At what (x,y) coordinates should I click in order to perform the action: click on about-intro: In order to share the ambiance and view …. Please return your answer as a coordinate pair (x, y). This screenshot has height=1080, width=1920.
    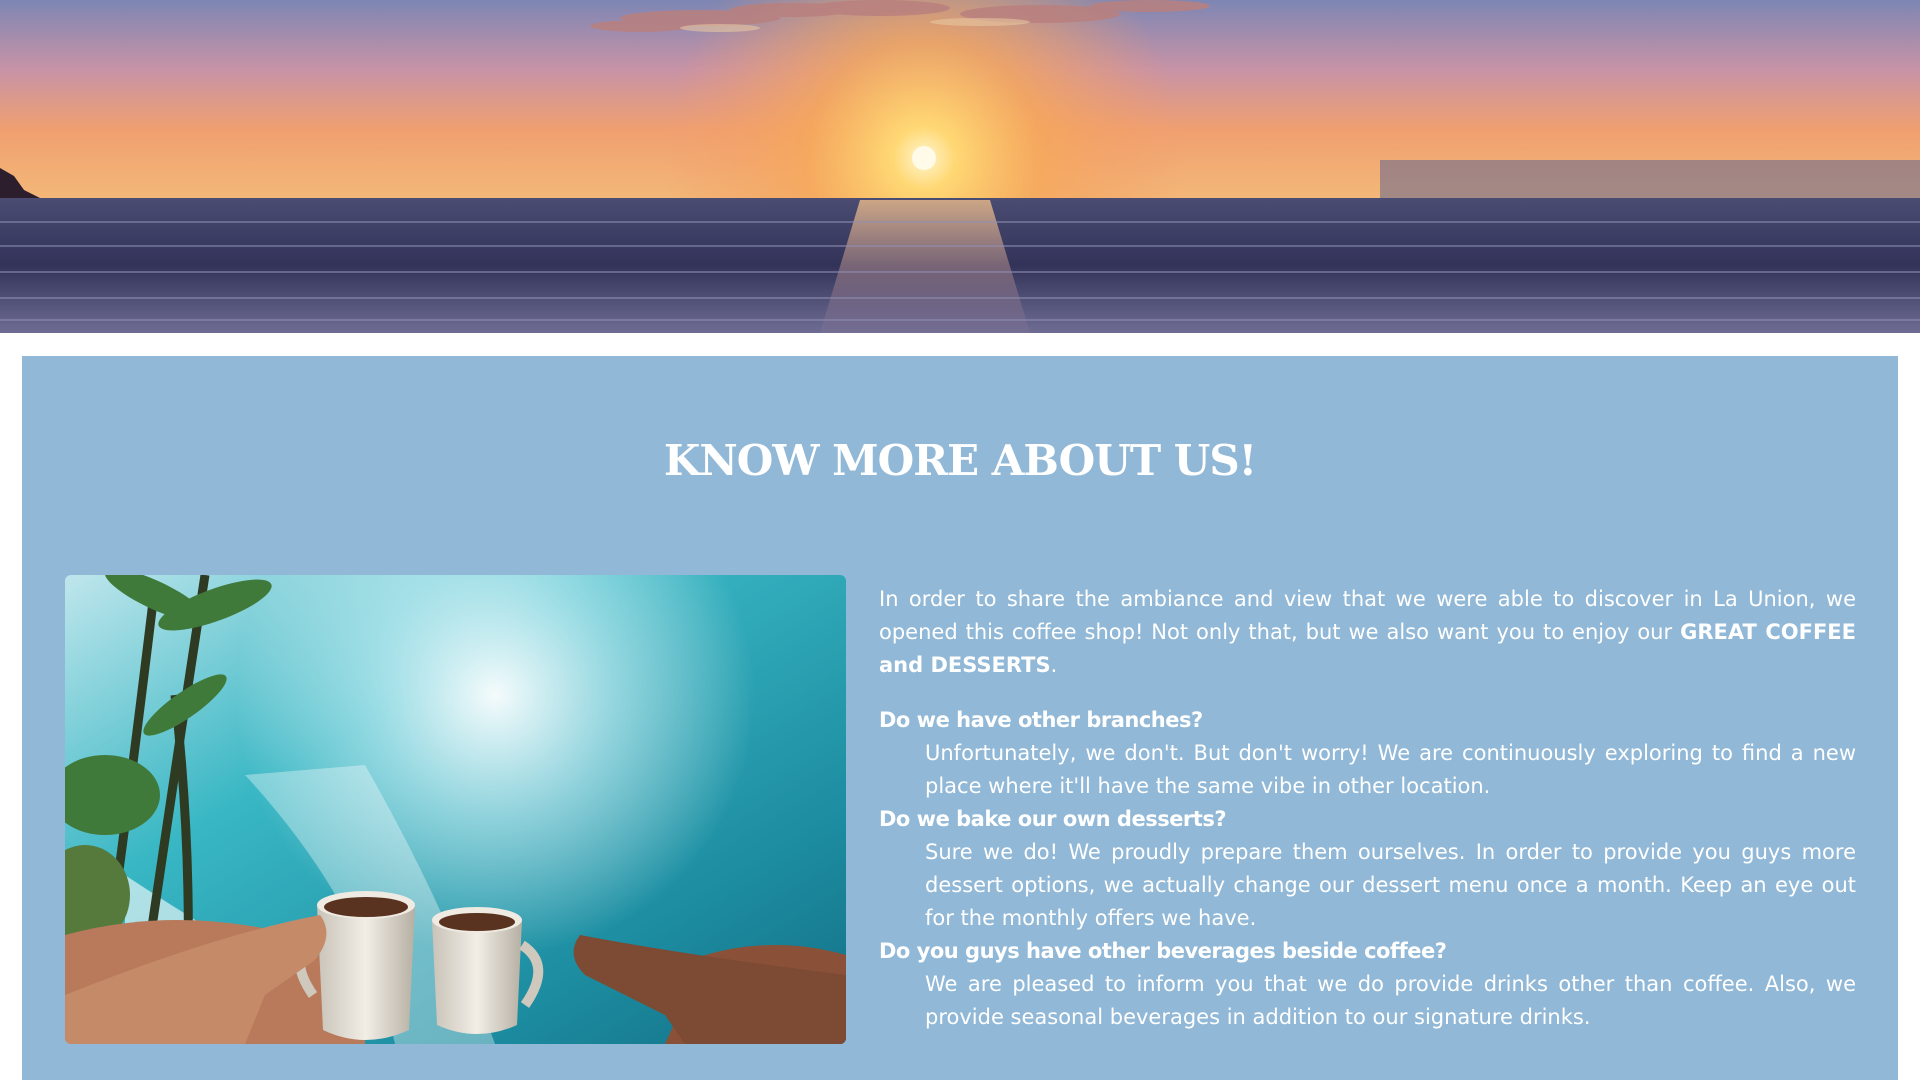
    Looking at the image, I should click on (1367, 632).